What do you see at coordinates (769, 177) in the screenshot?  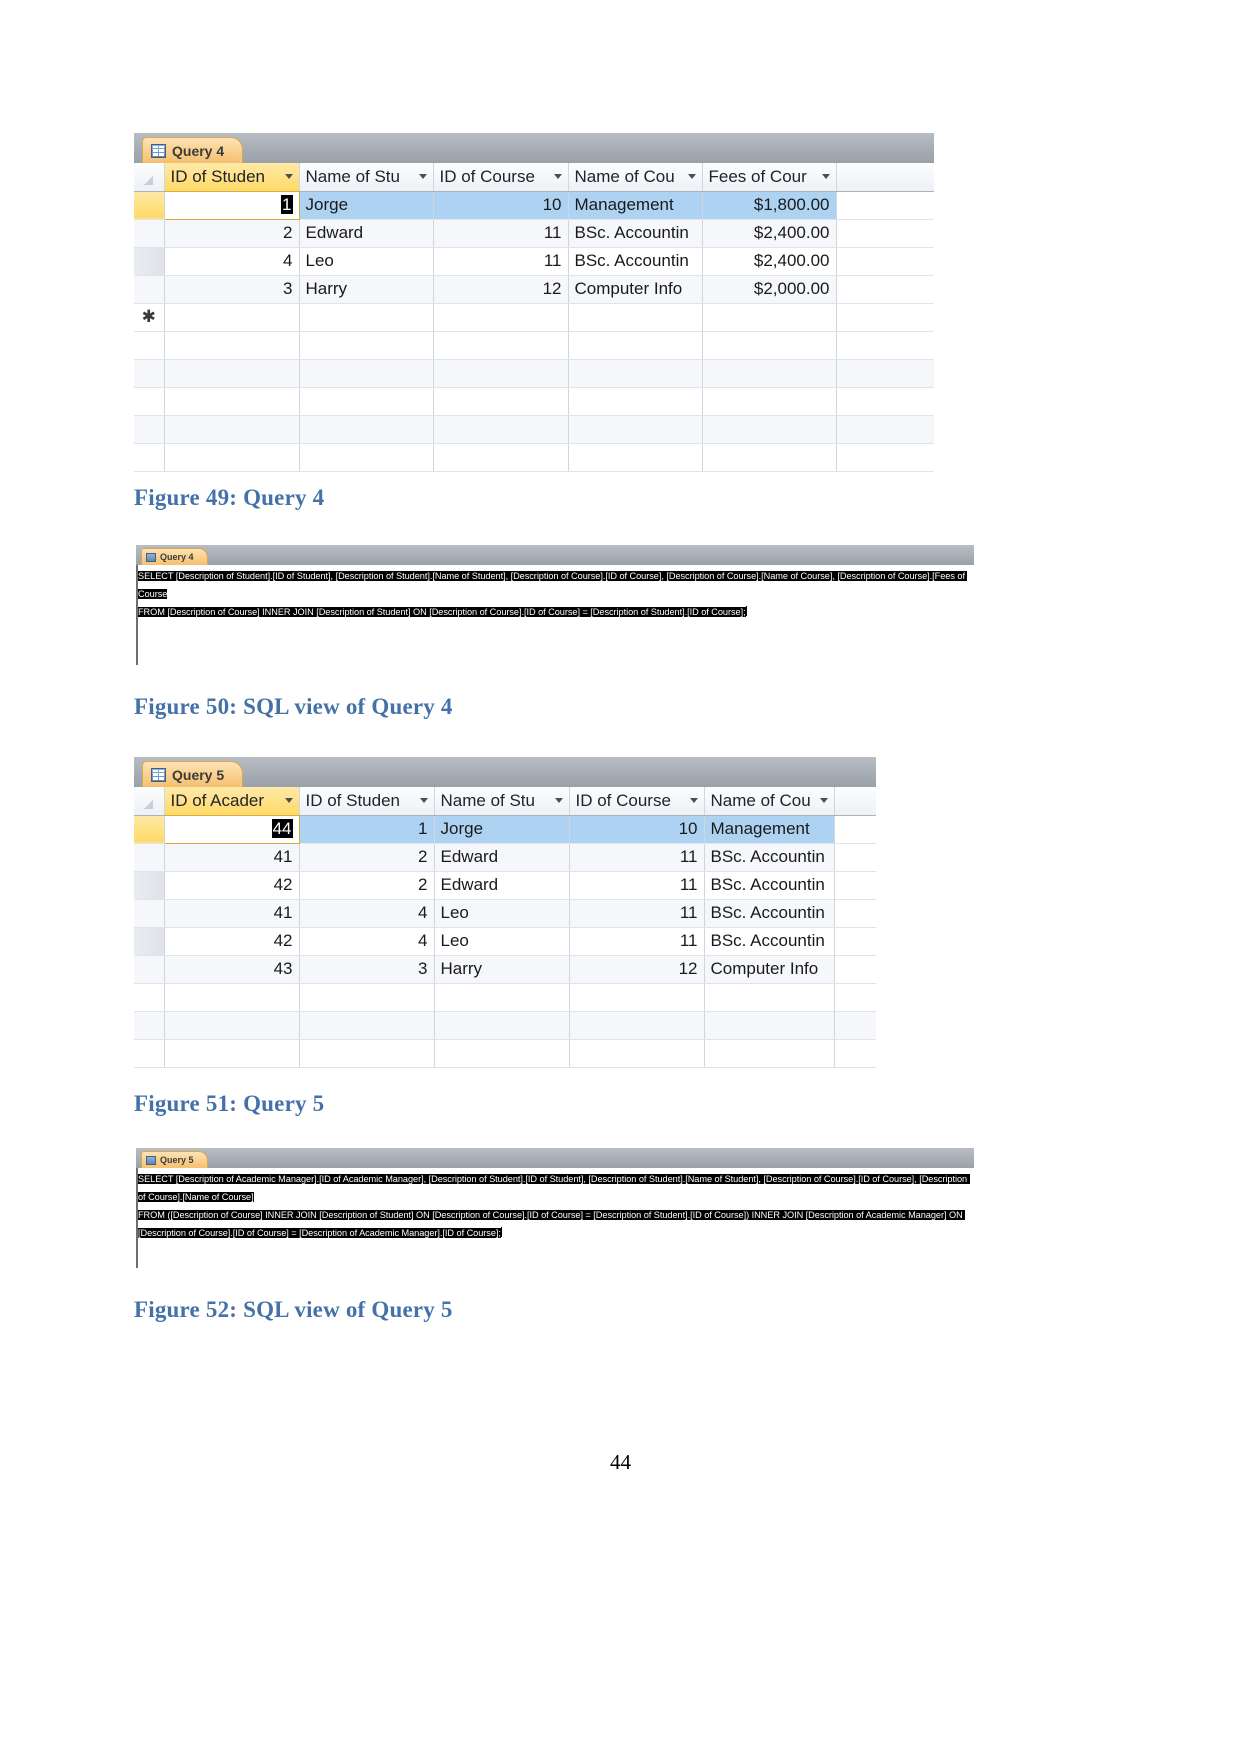 I see `column-header-fees-of-course: Fees of Cour` at bounding box center [769, 177].